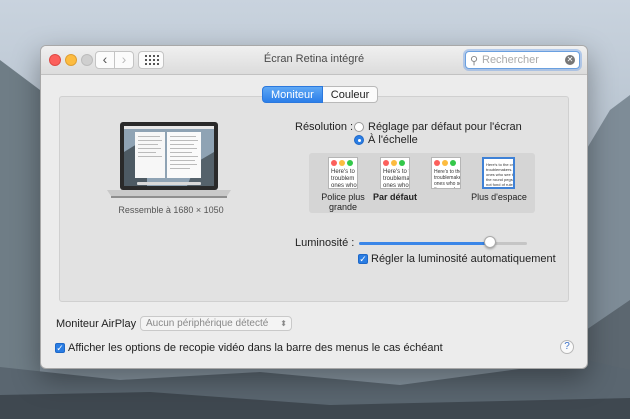 Image resolution: width=630 pixels, height=419 pixels. I want to click on scale-option-larger-text: Here's to troublem ones who, so click(343, 173).